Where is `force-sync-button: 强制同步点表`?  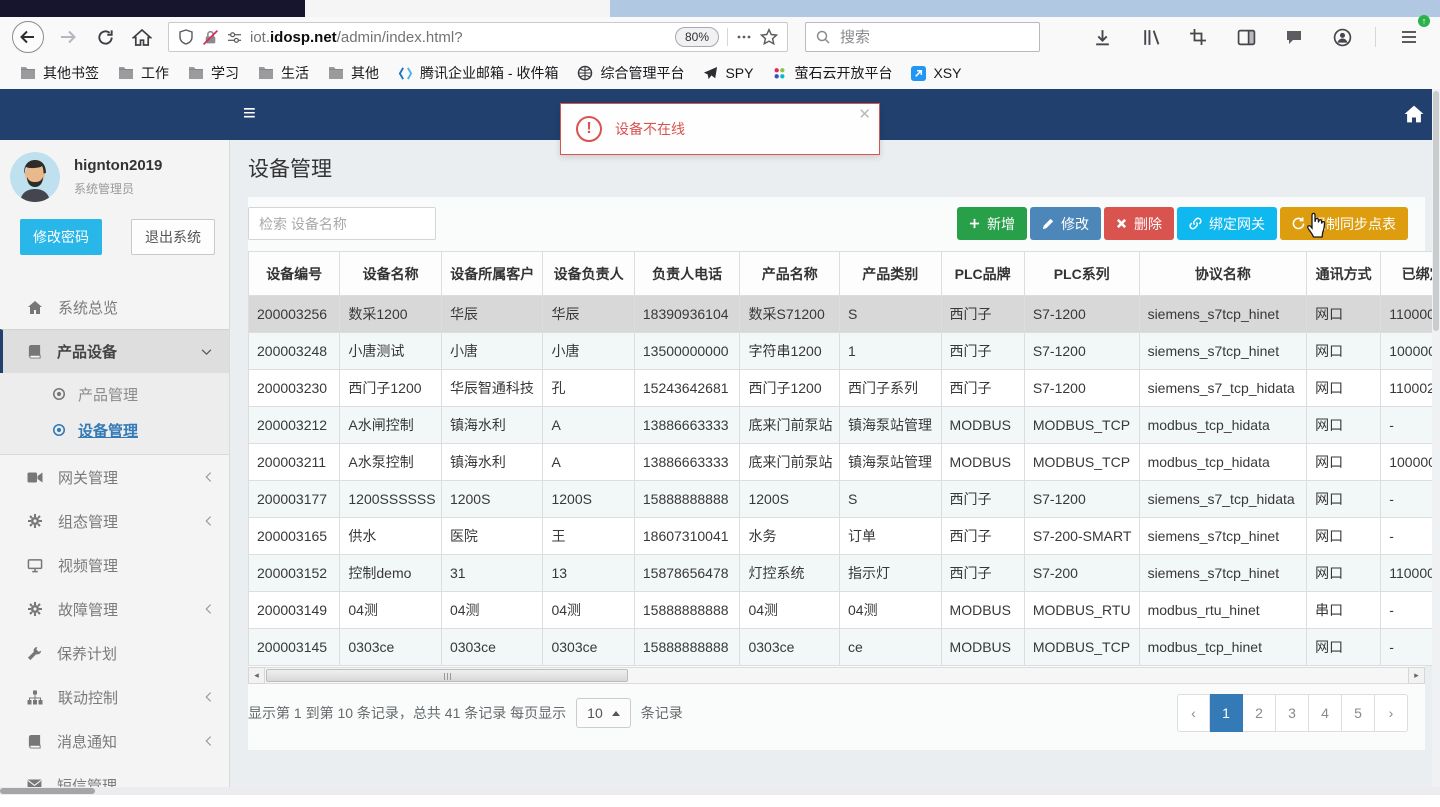 force-sync-button: 强制同步点表 is located at coordinates (1344, 223).